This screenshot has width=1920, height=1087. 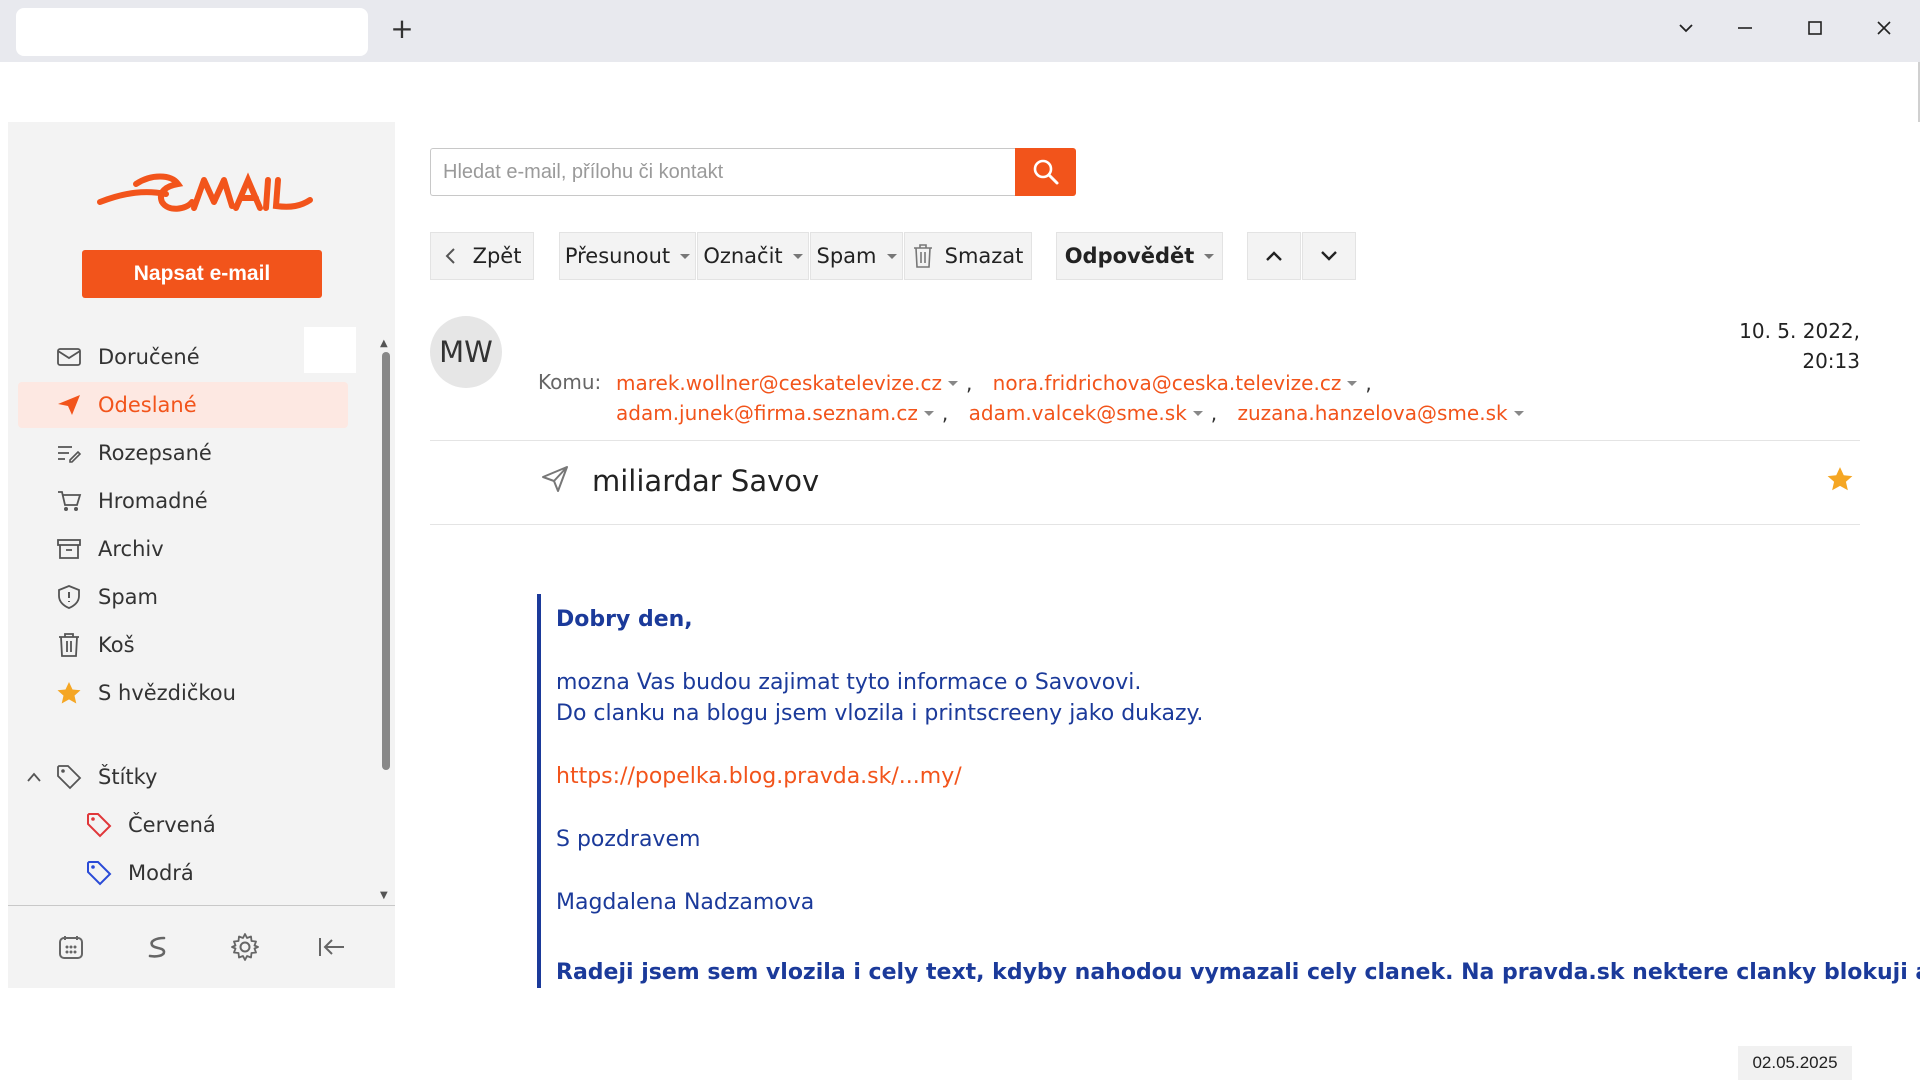 What do you see at coordinates (183, 597) in the screenshot?
I see `sidebar-item-spam: Spam` at bounding box center [183, 597].